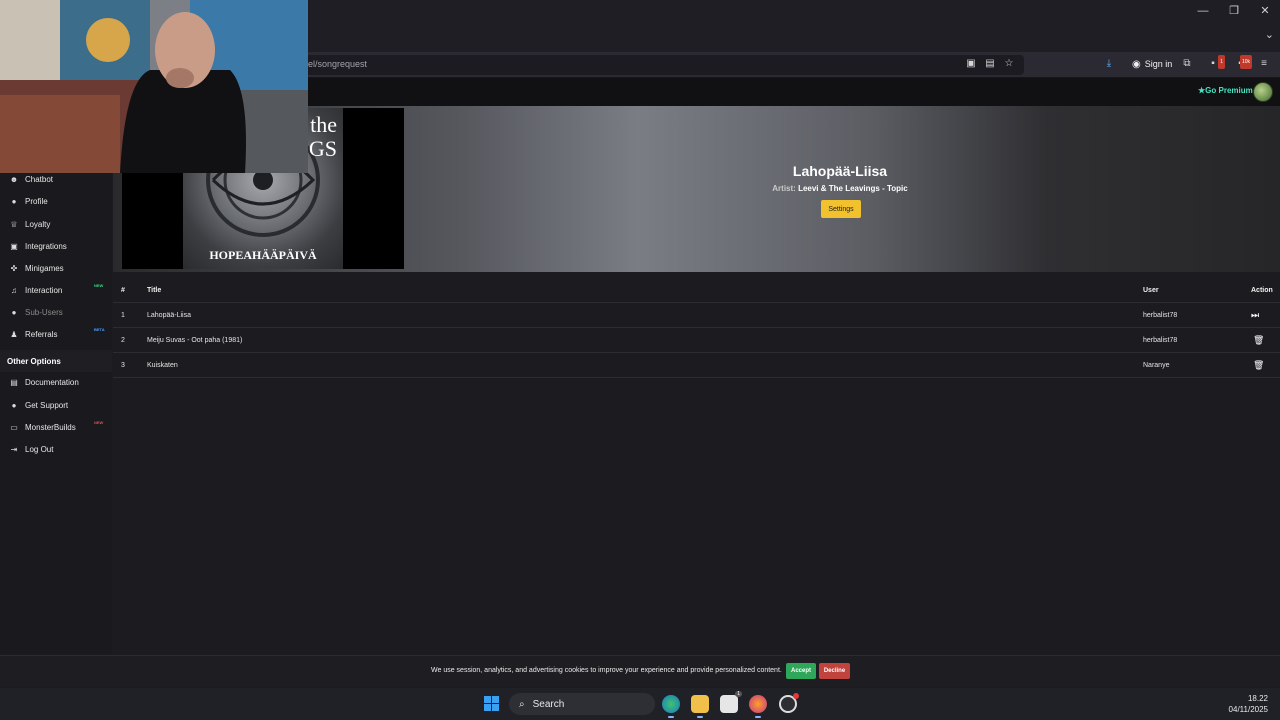 The image size is (1280, 720). Describe the element at coordinates (52, 382) in the screenshot. I see `sidebar-item-label: Documentation` at that location.